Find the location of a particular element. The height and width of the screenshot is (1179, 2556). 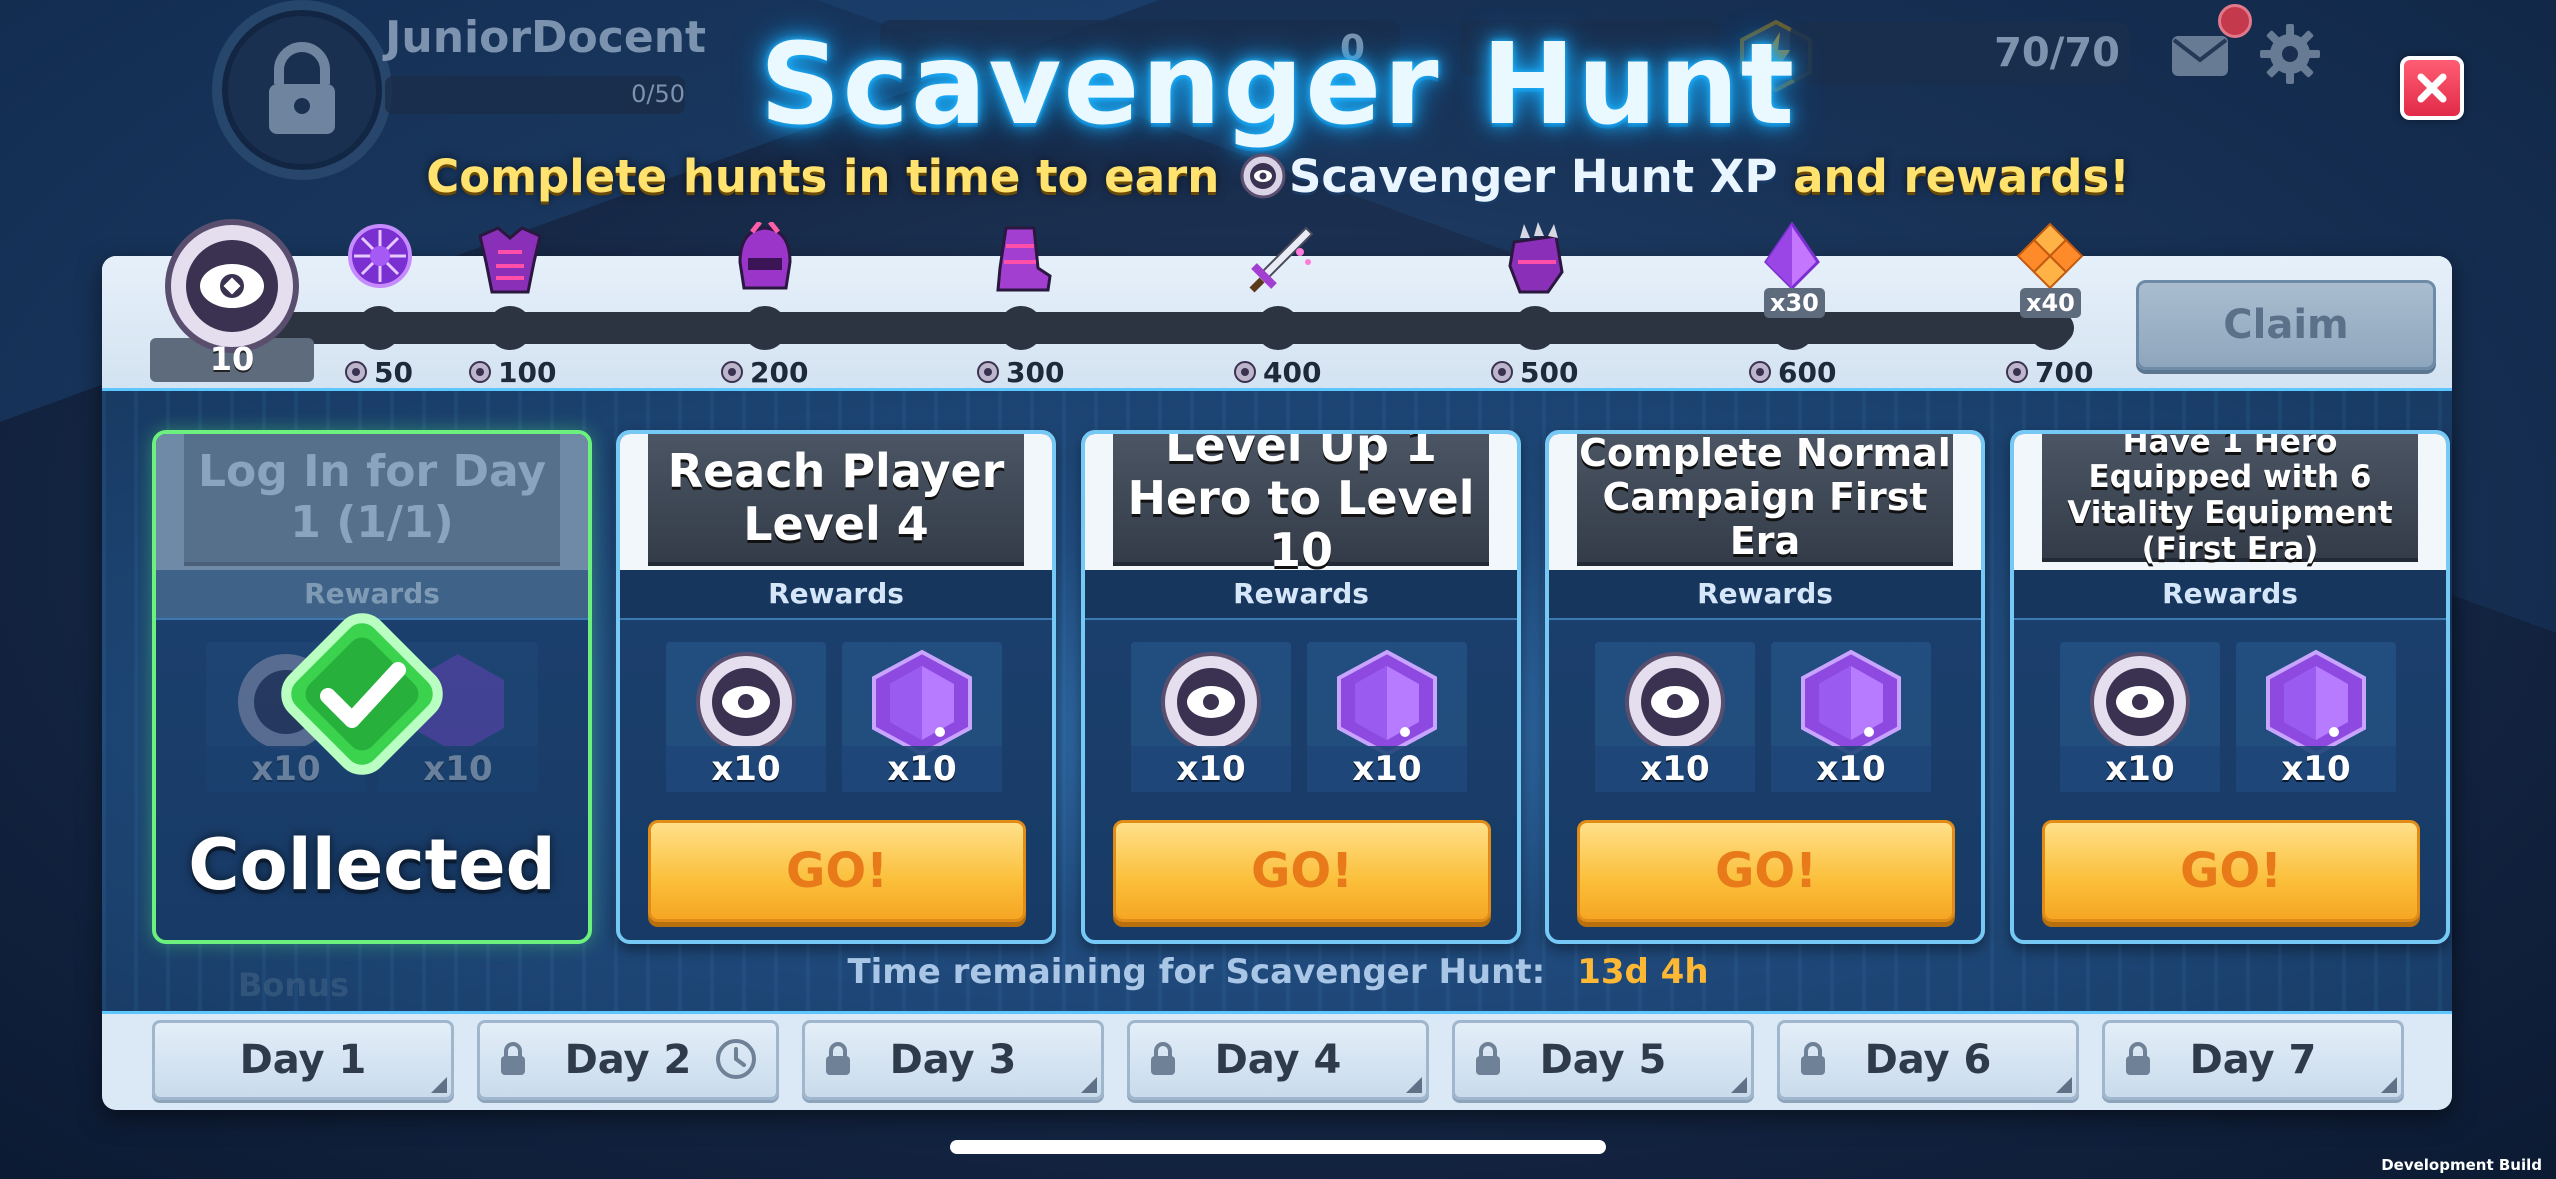

tab-day-3: Day 3 is located at coordinates (953, 1060).